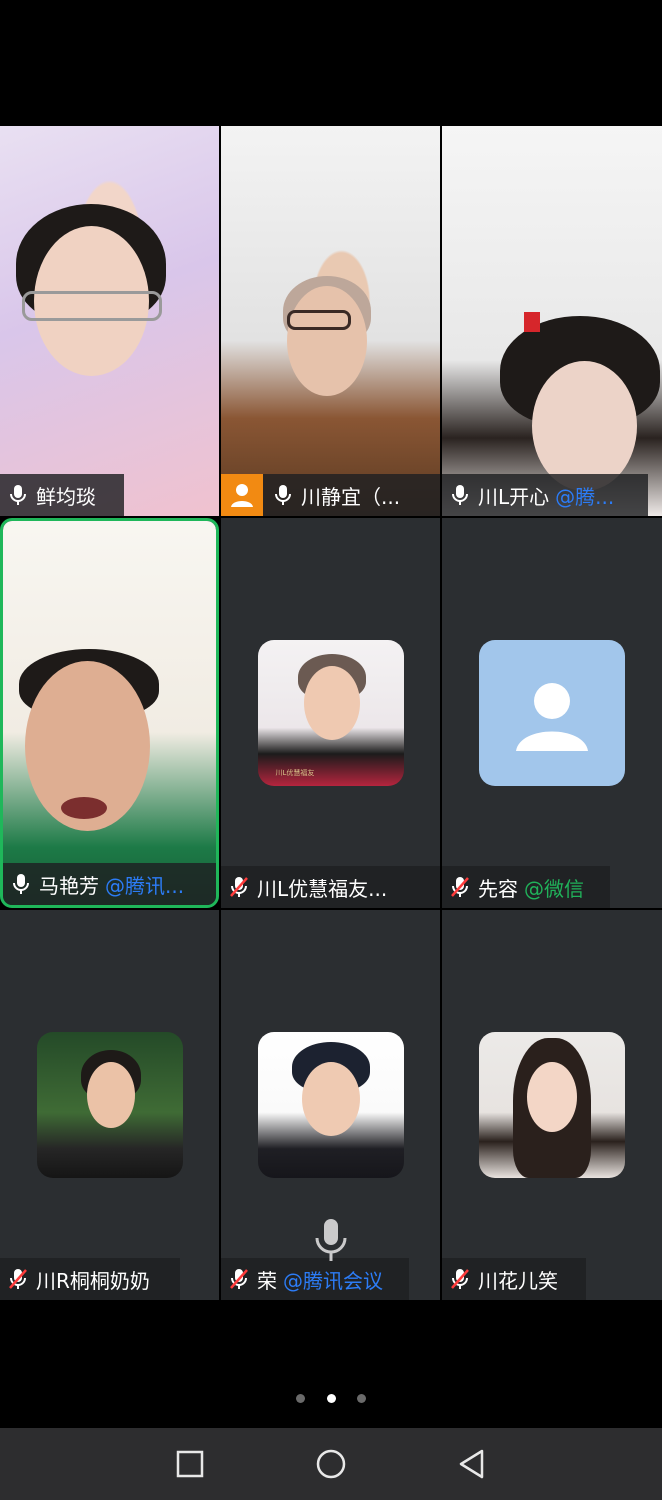 The height and width of the screenshot is (1500, 662). I want to click on participant-tile: 川R桐桐奶奶, so click(109, 1105).